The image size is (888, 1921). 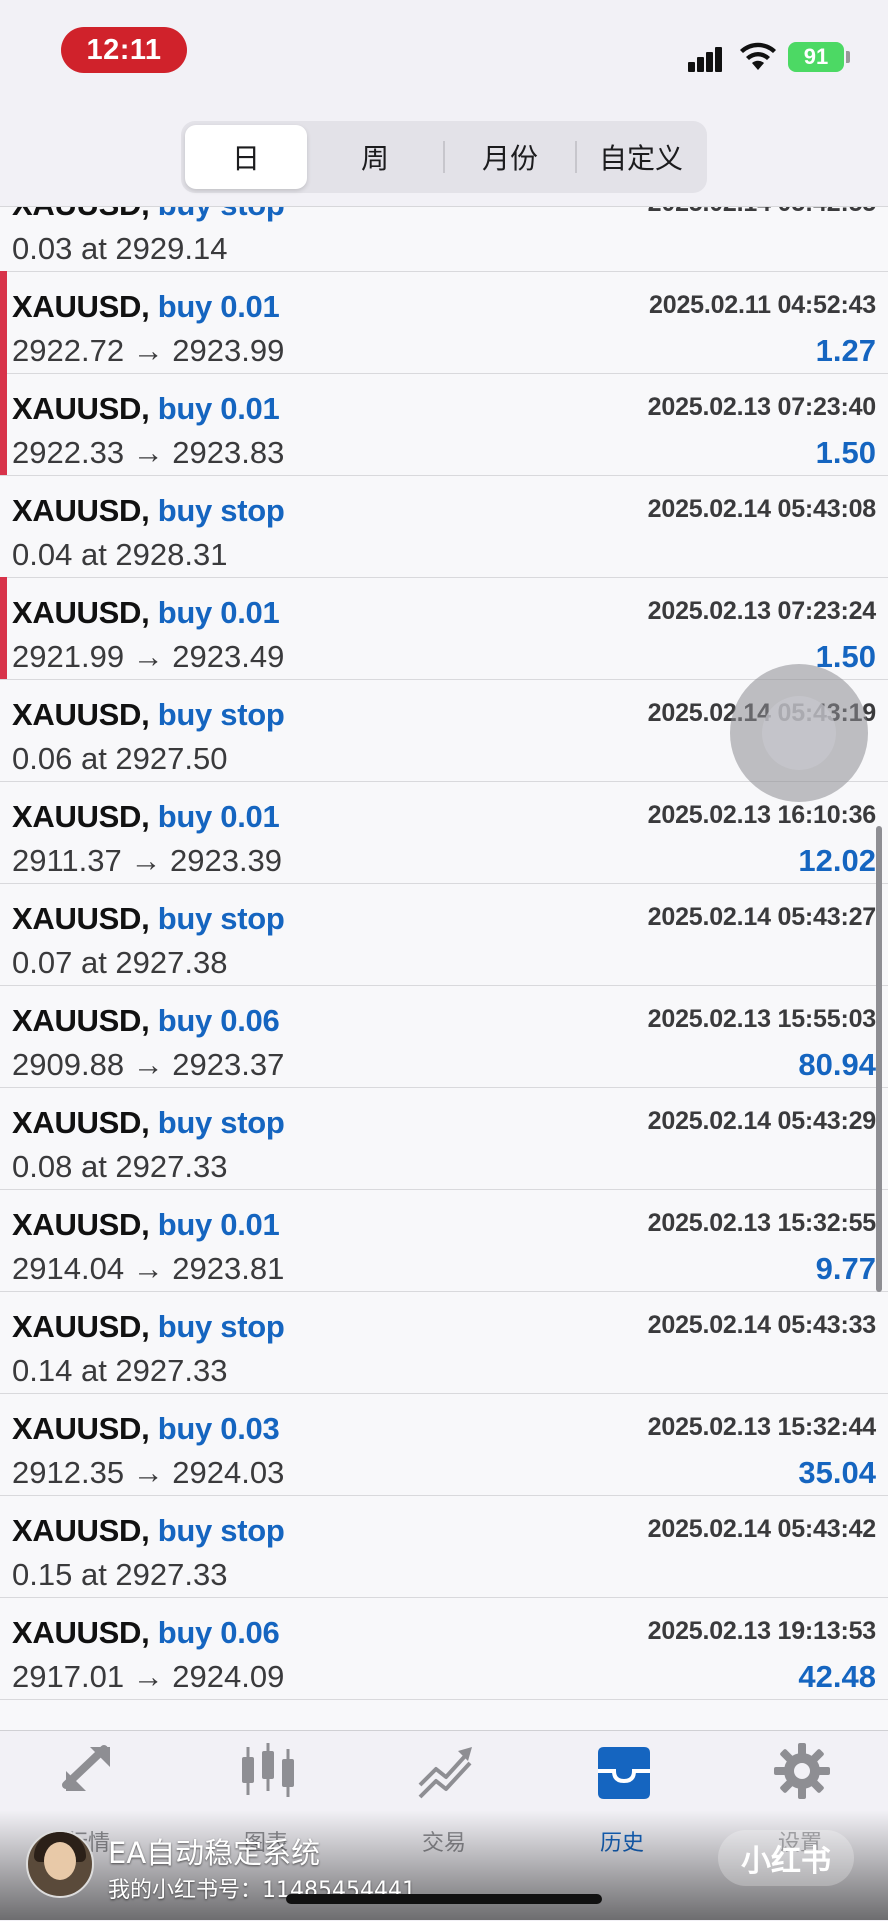 What do you see at coordinates (148, 656) in the screenshot?
I see `row-detail: 2921.99 → 2923.49` at bounding box center [148, 656].